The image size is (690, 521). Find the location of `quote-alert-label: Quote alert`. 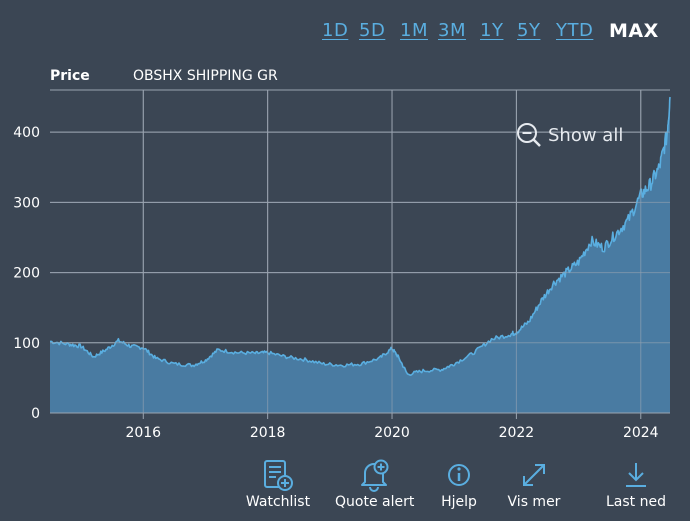

quote-alert-label: Quote alert is located at coordinates (375, 502).